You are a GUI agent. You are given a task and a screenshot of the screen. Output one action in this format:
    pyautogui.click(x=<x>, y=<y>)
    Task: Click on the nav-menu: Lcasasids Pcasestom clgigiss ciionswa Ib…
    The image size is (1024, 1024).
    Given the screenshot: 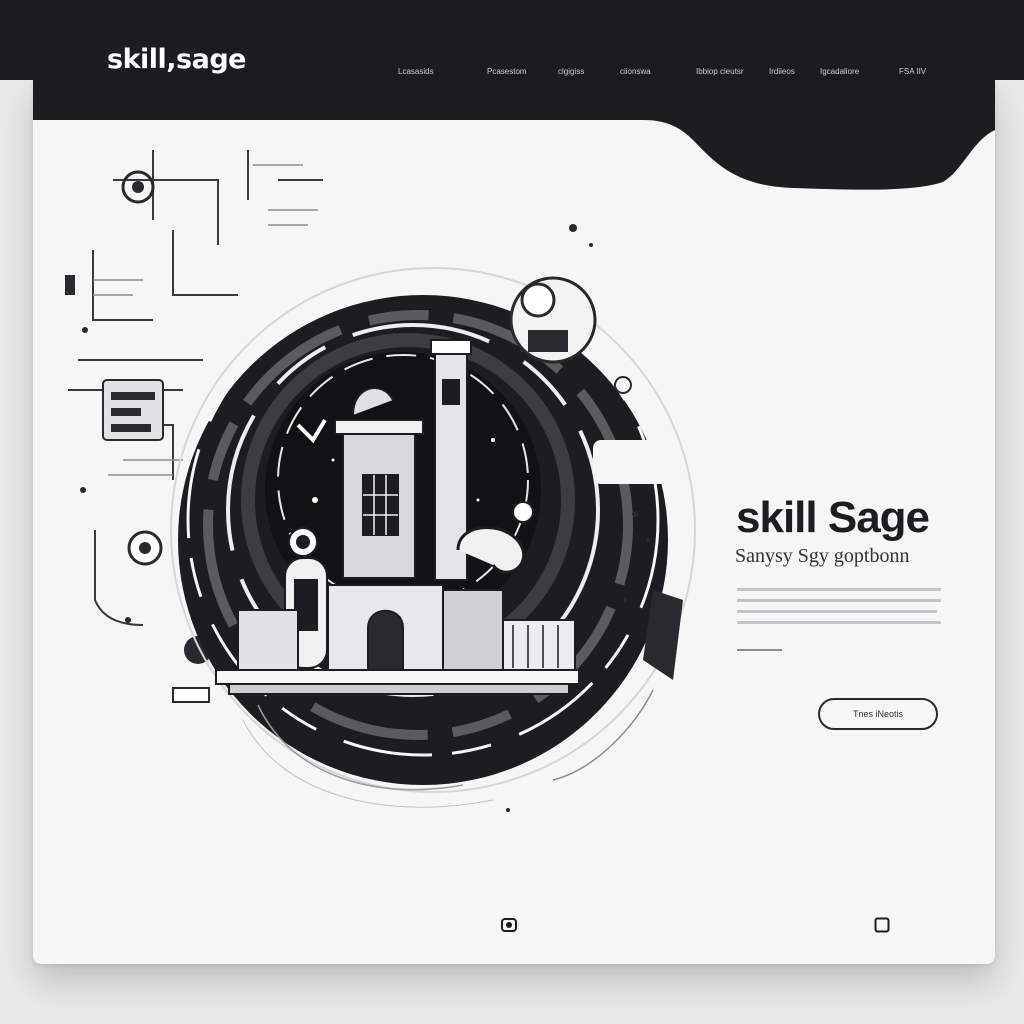 What is the action you would take?
    pyautogui.click(x=512, y=74)
    